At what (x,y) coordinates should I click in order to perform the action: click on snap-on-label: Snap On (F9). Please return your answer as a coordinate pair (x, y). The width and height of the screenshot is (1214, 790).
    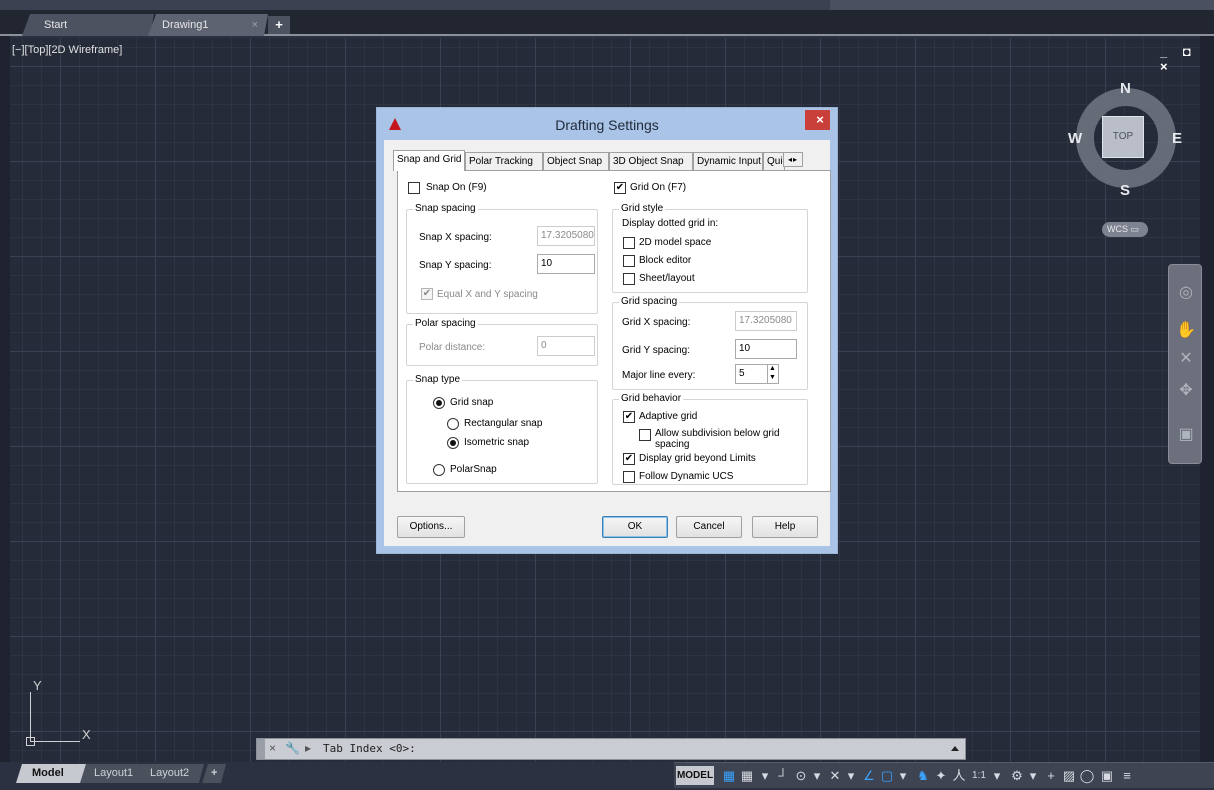
    Looking at the image, I should click on (456, 187).